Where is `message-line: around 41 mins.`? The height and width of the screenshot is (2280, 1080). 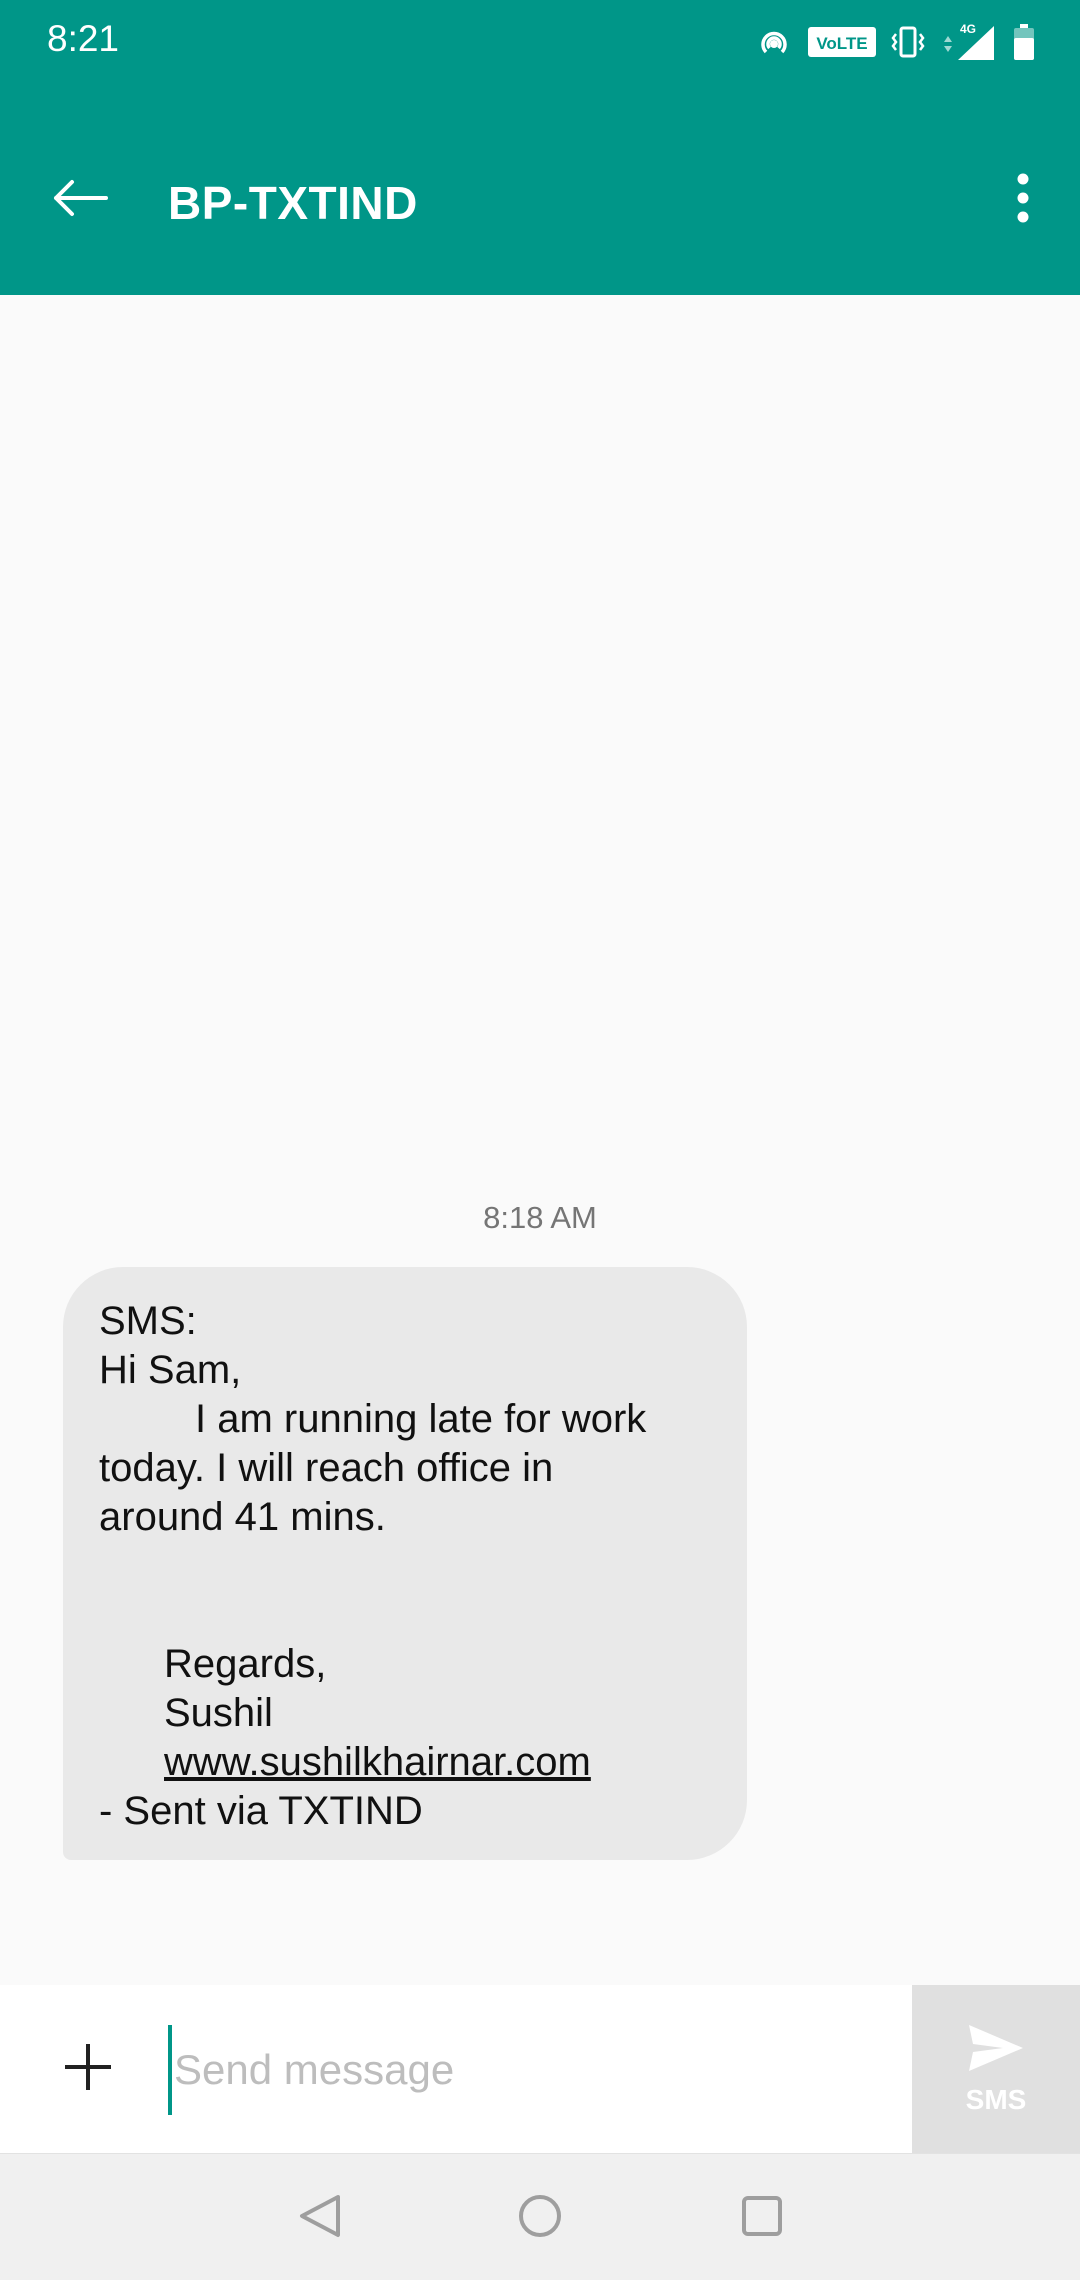 message-line: around 41 mins. is located at coordinates (242, 1517).